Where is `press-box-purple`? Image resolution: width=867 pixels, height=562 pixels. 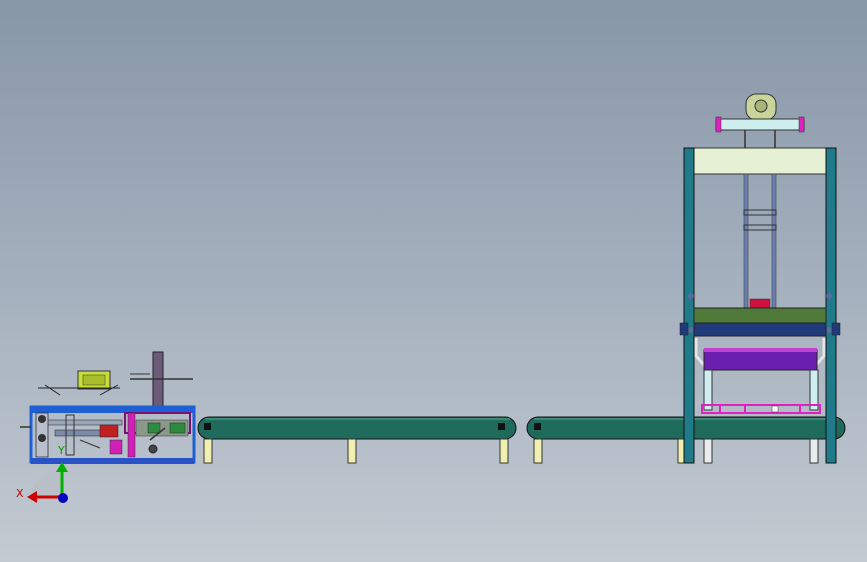
press-box-purple is located at coordinates (760, 360).